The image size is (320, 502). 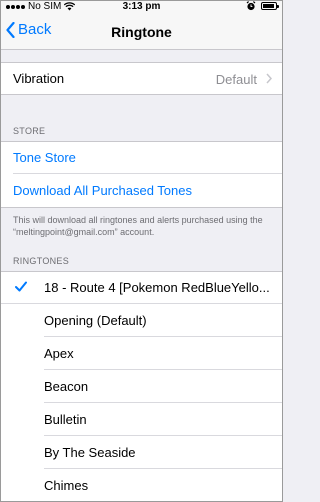 I want to click on status-right, so click(x=262, y=6).